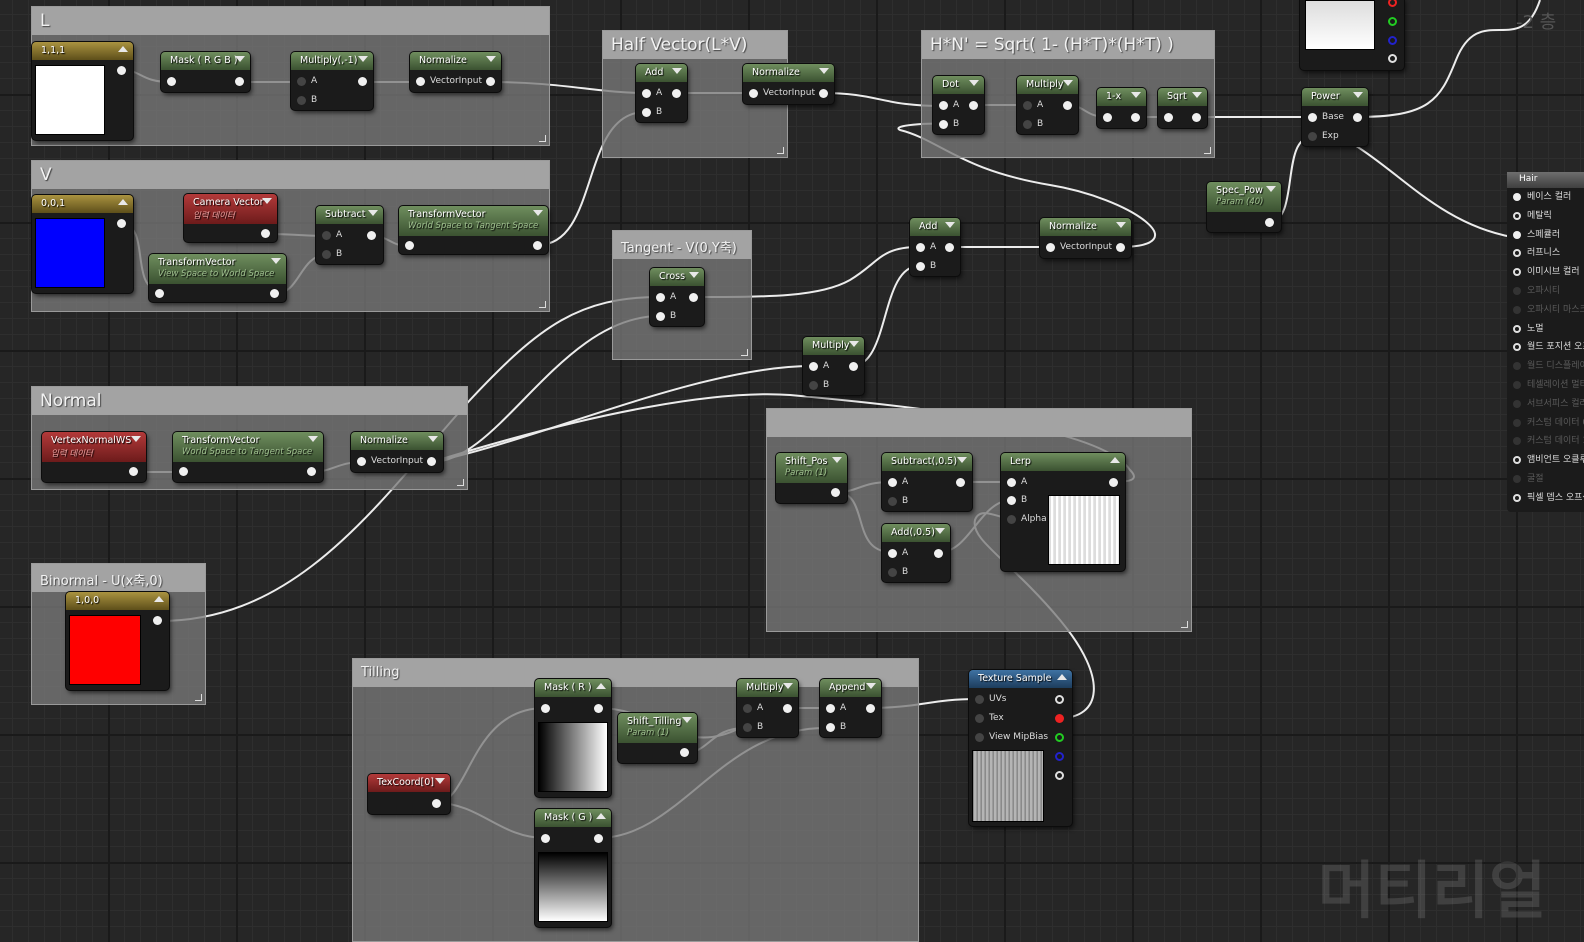 This screenshot has width=1584, height=942. I want to click on normalize-h-node: Normalize VectorInput, so click(788, 84).